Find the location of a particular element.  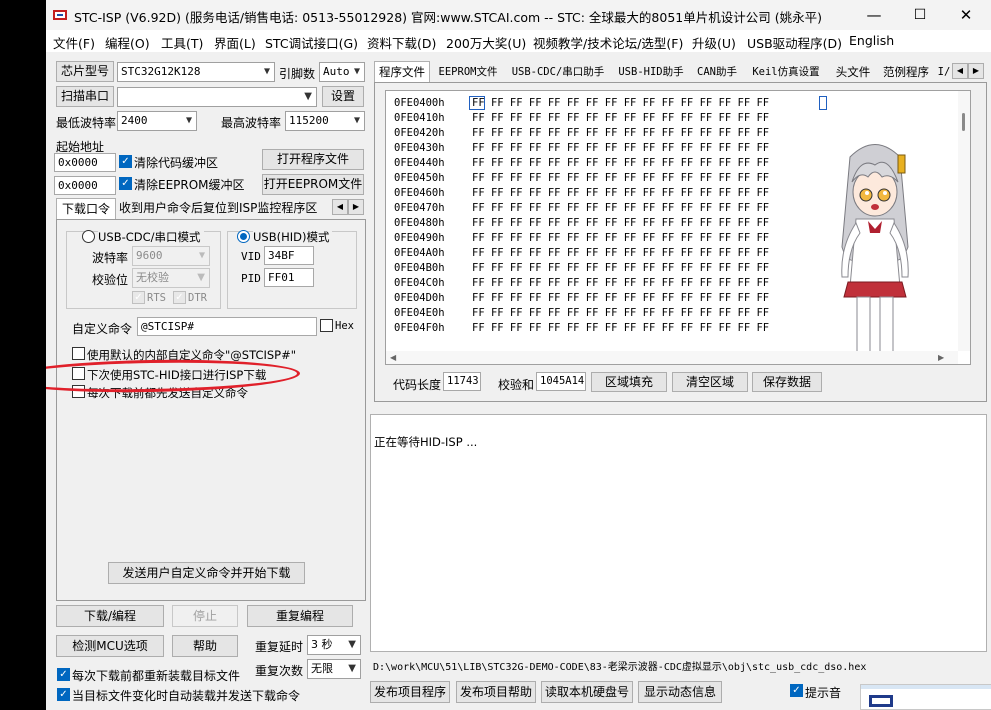

pid-input: FF01 is located at coordinates (289, 277).